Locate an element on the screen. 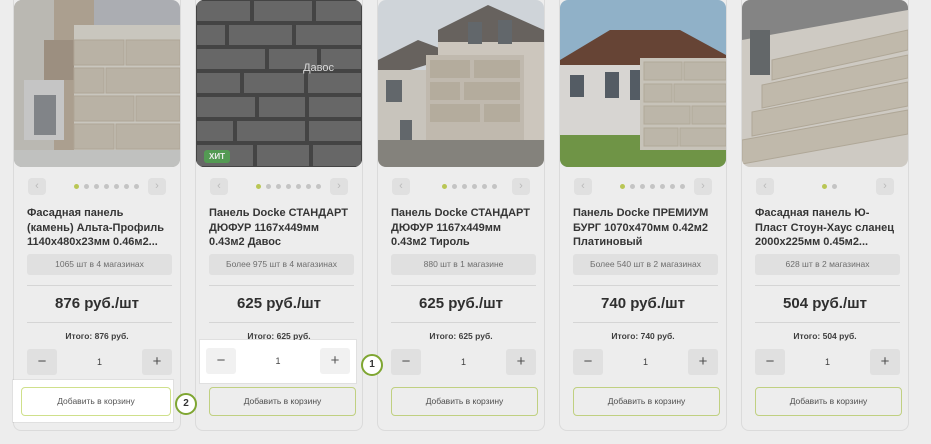  stock-info: 628 шт в 2 магазинах is located at coordinates (827, 264).